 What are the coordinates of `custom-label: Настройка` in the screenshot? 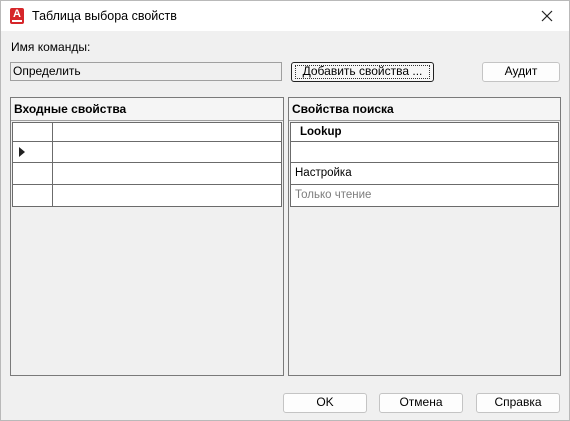 It's located at (323, 173).